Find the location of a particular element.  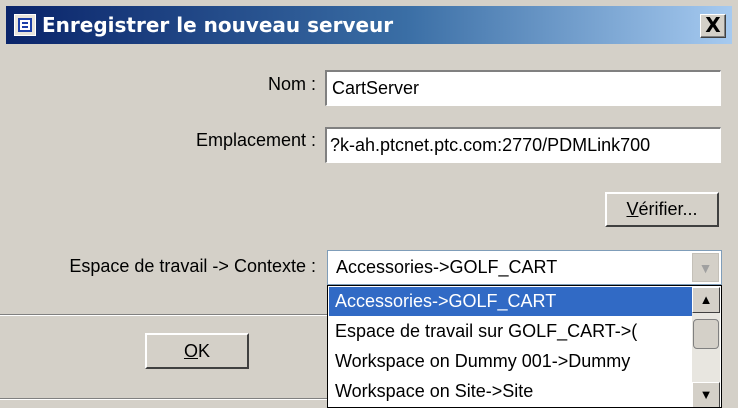

location-field: ?k-ah.ptcnet.ptc.com:2770/PDMLink700 is located at coordinates (523, 145).